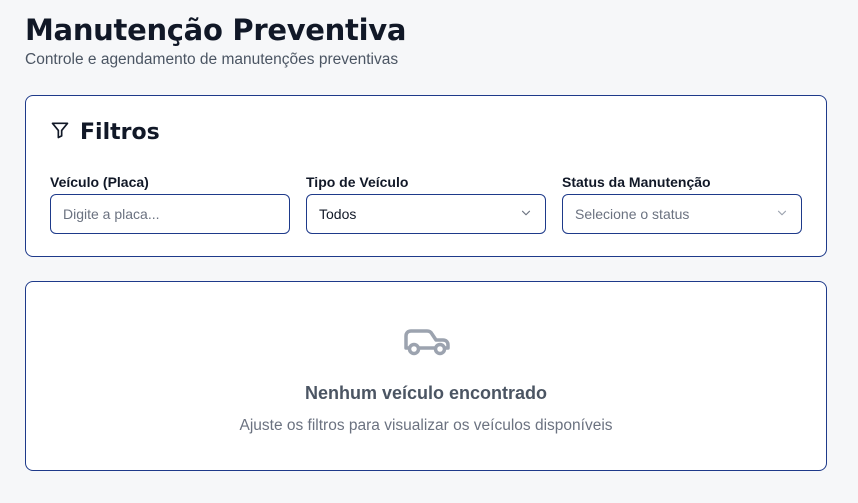 Image resolution: width=858 pixels, height=503 pixels. I want to click on vehicle-type-value: Todos, so click(338, 214).